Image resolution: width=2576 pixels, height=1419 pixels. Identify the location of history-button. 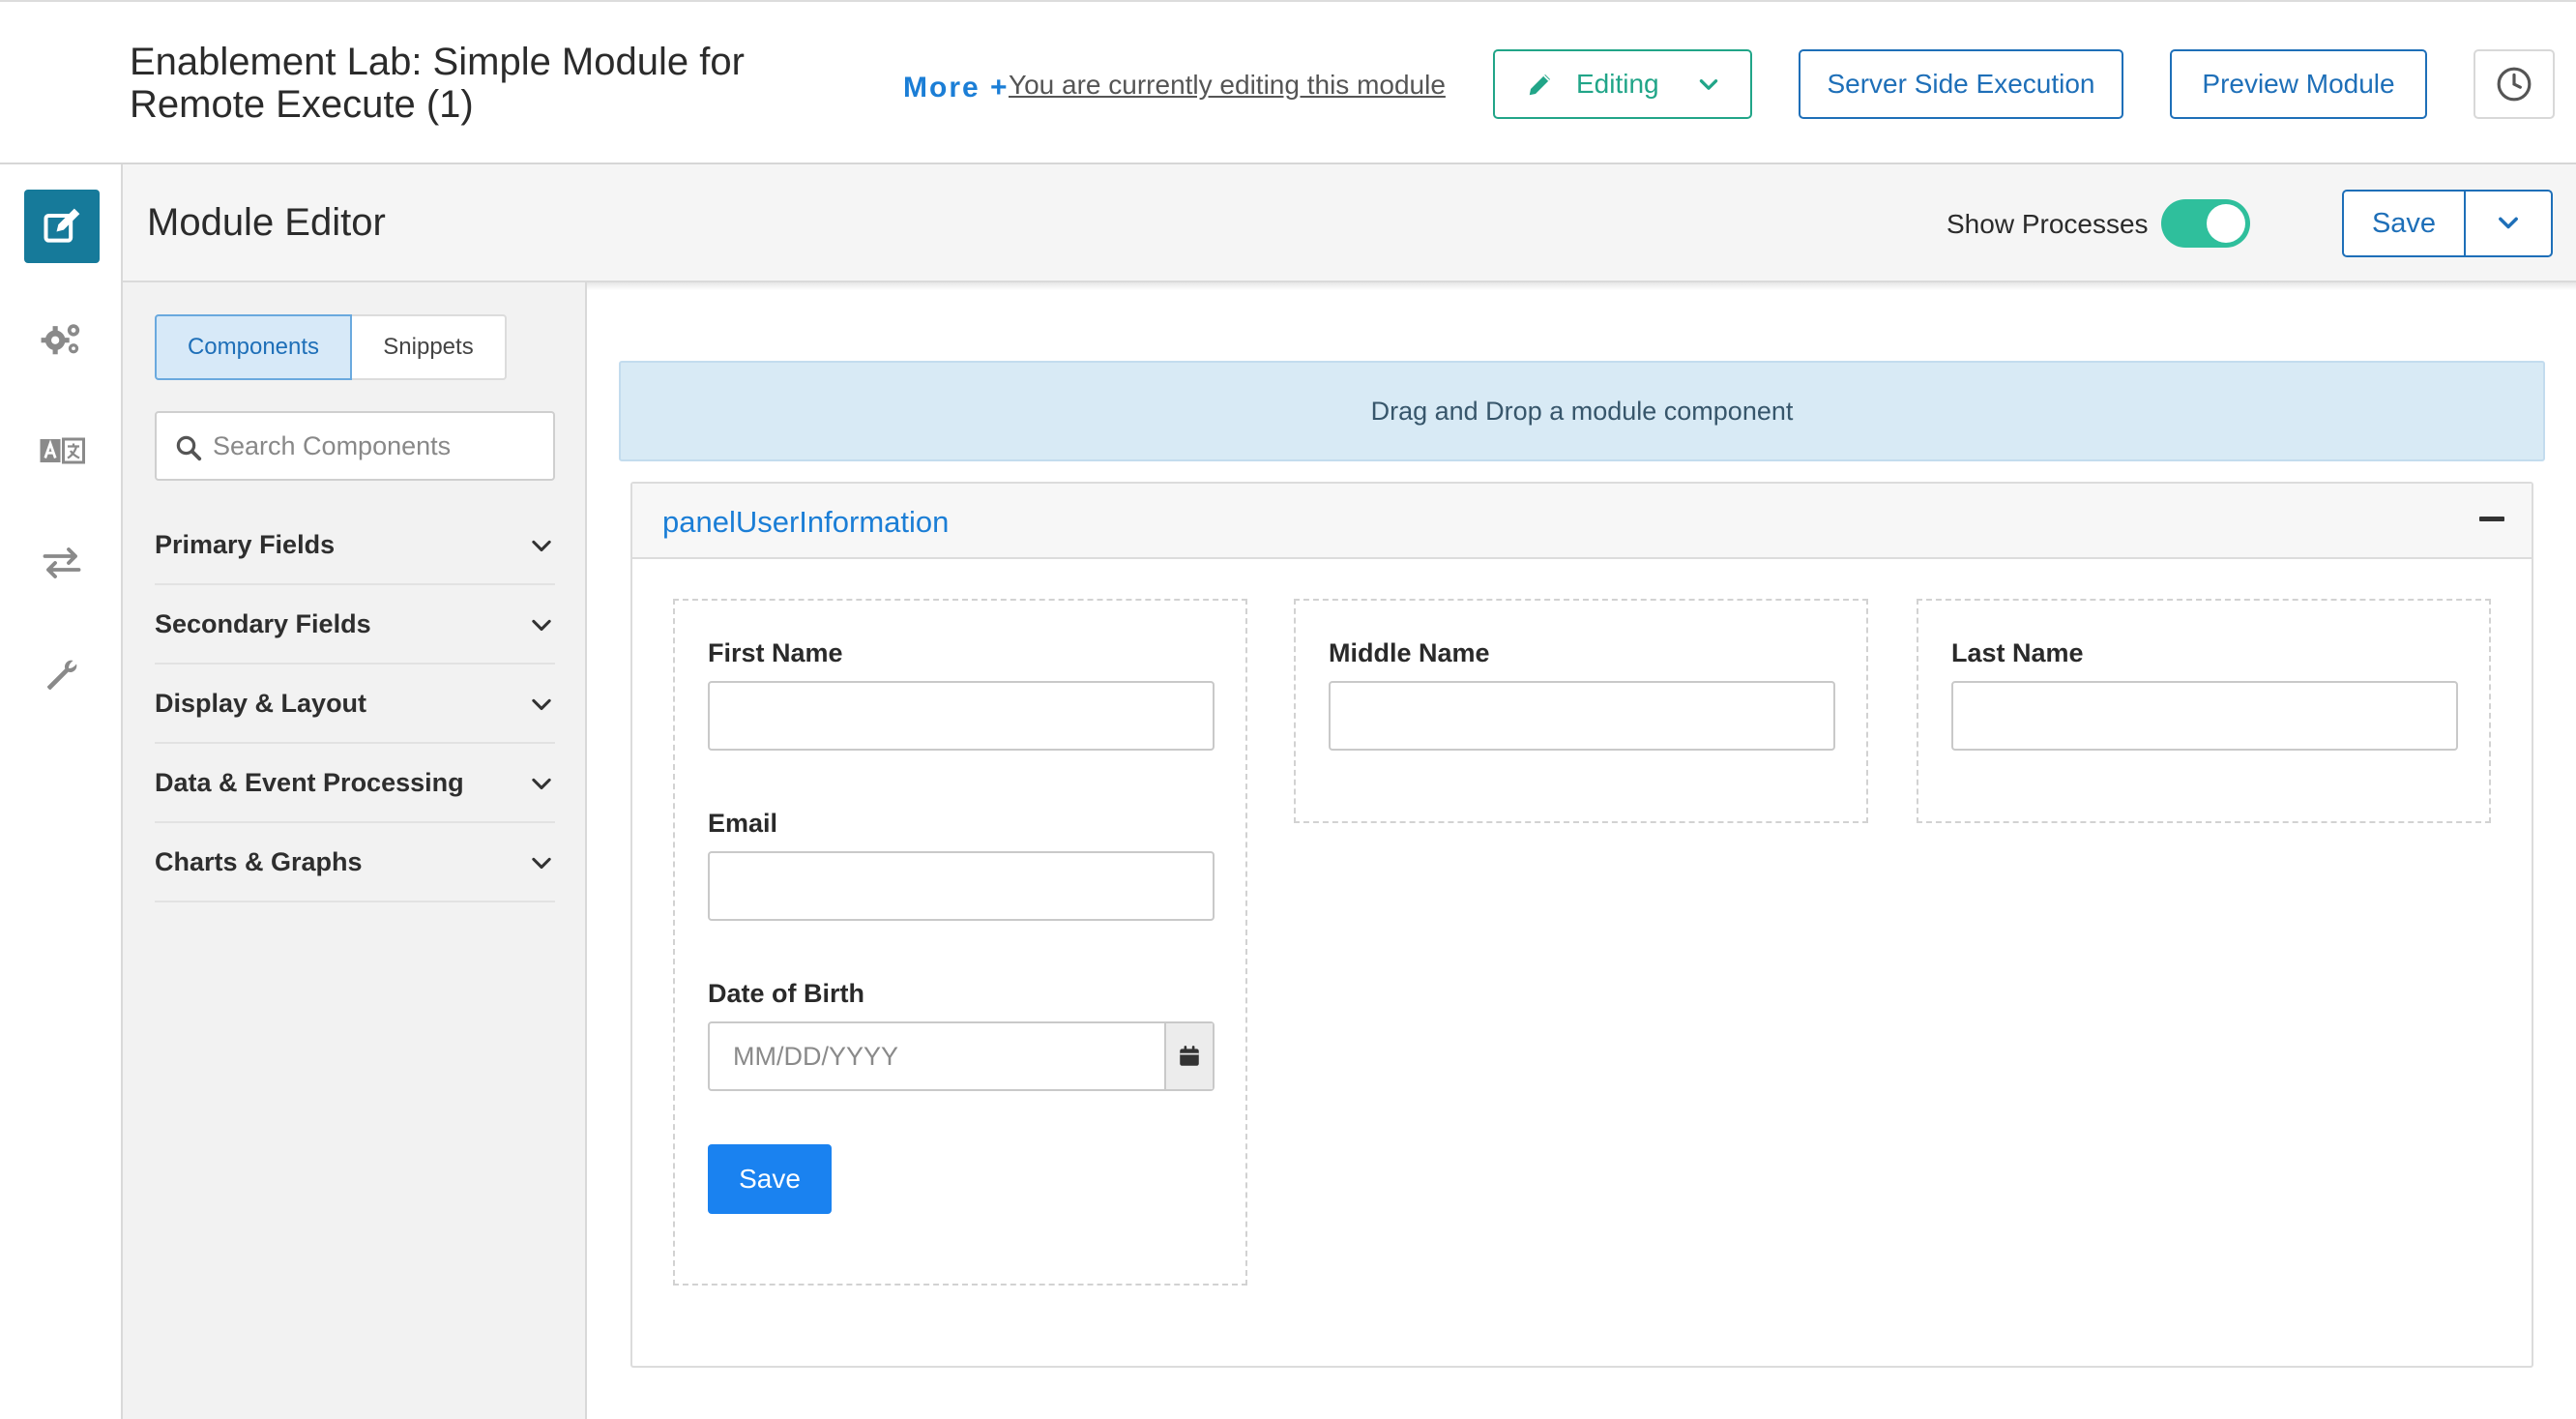
(2514, 84).